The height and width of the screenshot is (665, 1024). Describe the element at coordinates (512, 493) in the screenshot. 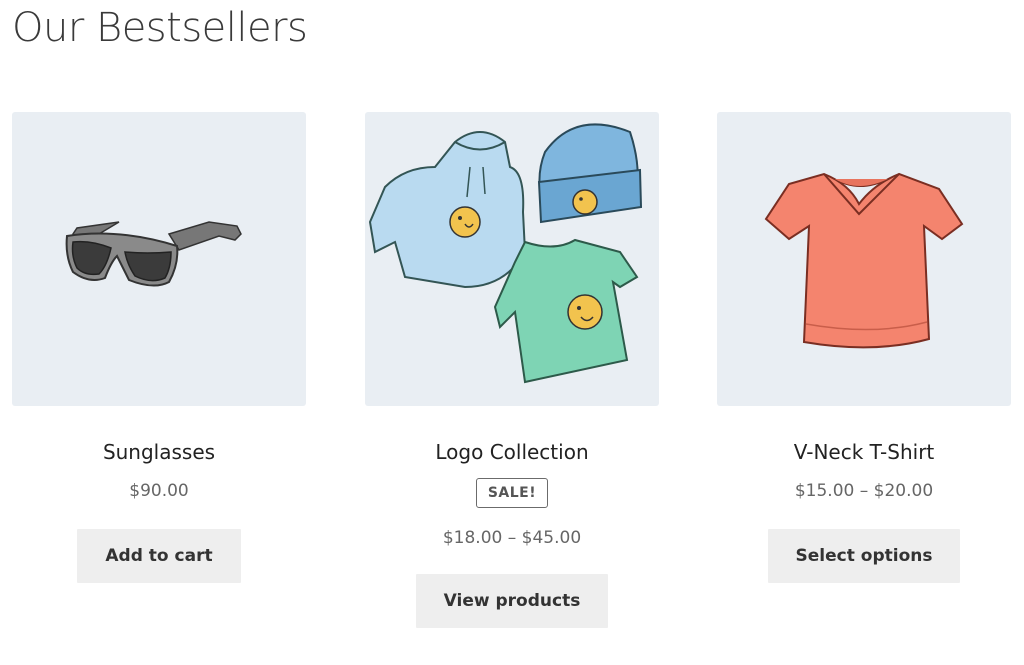

I see `sale-badge: SALE!` at that location.